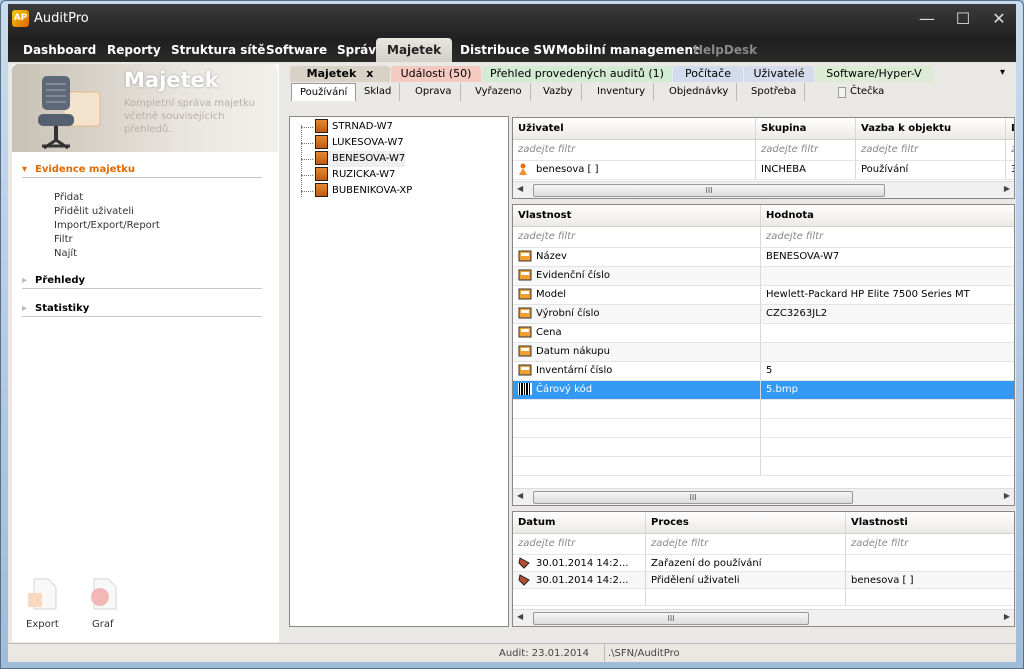 The height and width of the screenshot is (669, 1024). I want to click on sidebar-link-3: Filtr, so click(63, 239).